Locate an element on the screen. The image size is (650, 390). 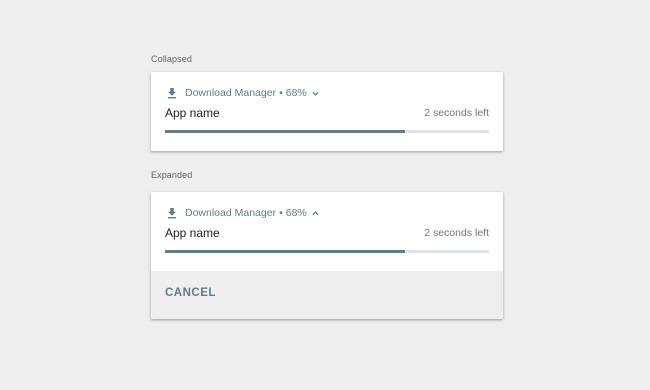
expanded-section-label: Expanded is located at coordinates (172, 175).